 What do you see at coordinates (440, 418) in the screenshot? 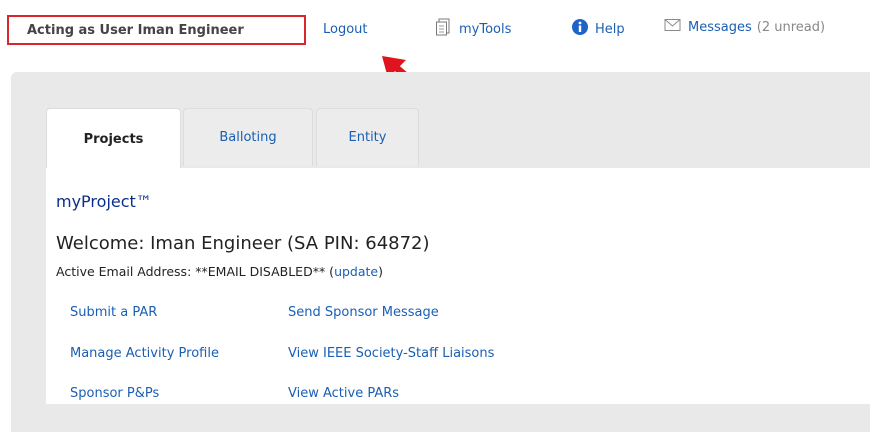
I see `panel-bottom` at bounding box center [440, 418].